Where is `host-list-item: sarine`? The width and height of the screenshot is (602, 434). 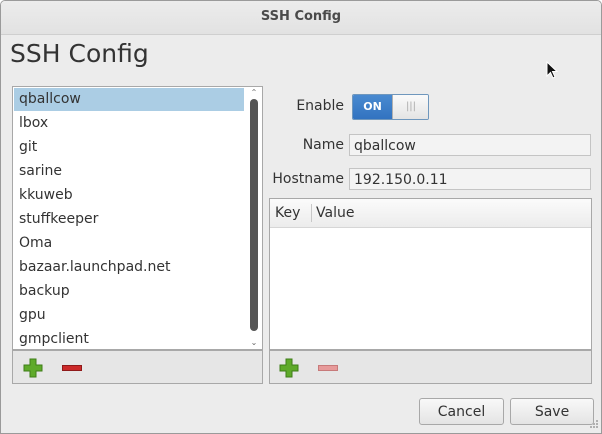
host-list-item: sarine is located at coordinates (129, 171).